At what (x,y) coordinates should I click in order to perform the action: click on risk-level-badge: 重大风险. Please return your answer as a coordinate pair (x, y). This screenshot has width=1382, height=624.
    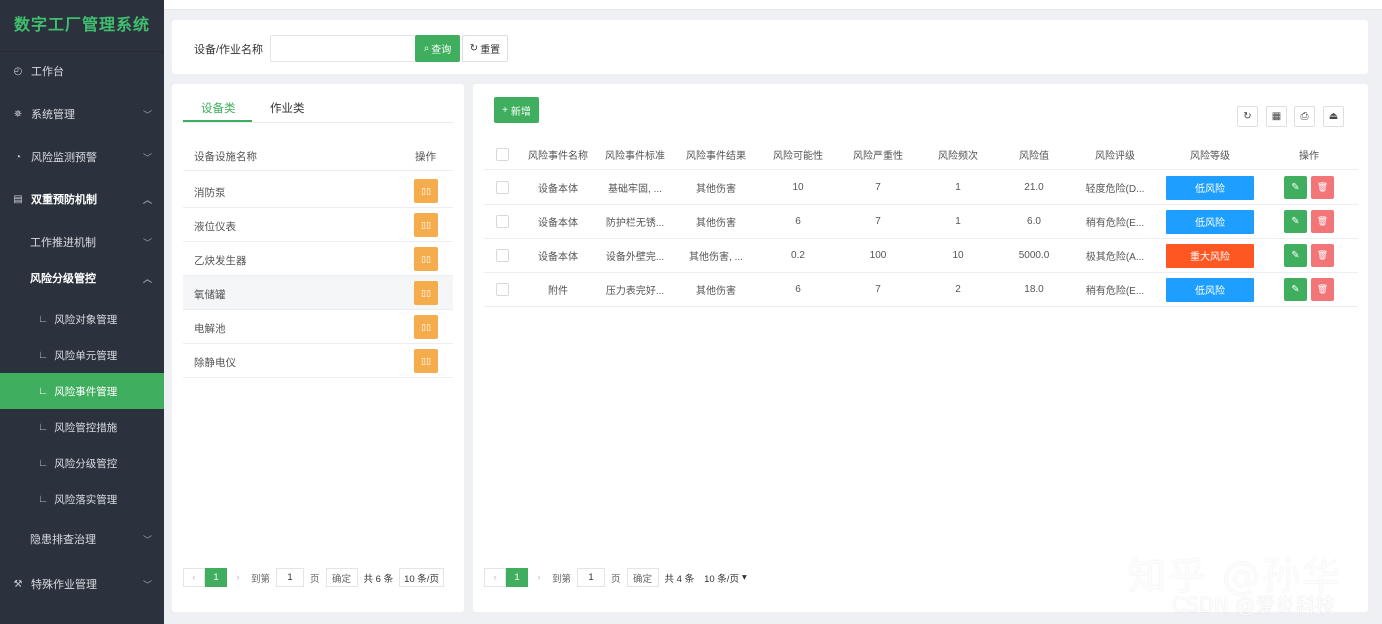
    Looking at the image, I should click on (1210, 255).